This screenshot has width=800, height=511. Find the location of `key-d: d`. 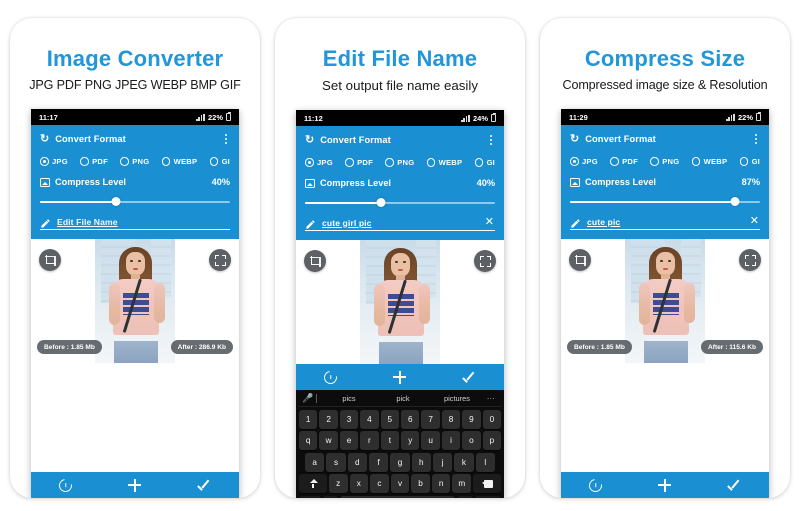

key-d: d is located at coordinates (357, 462).